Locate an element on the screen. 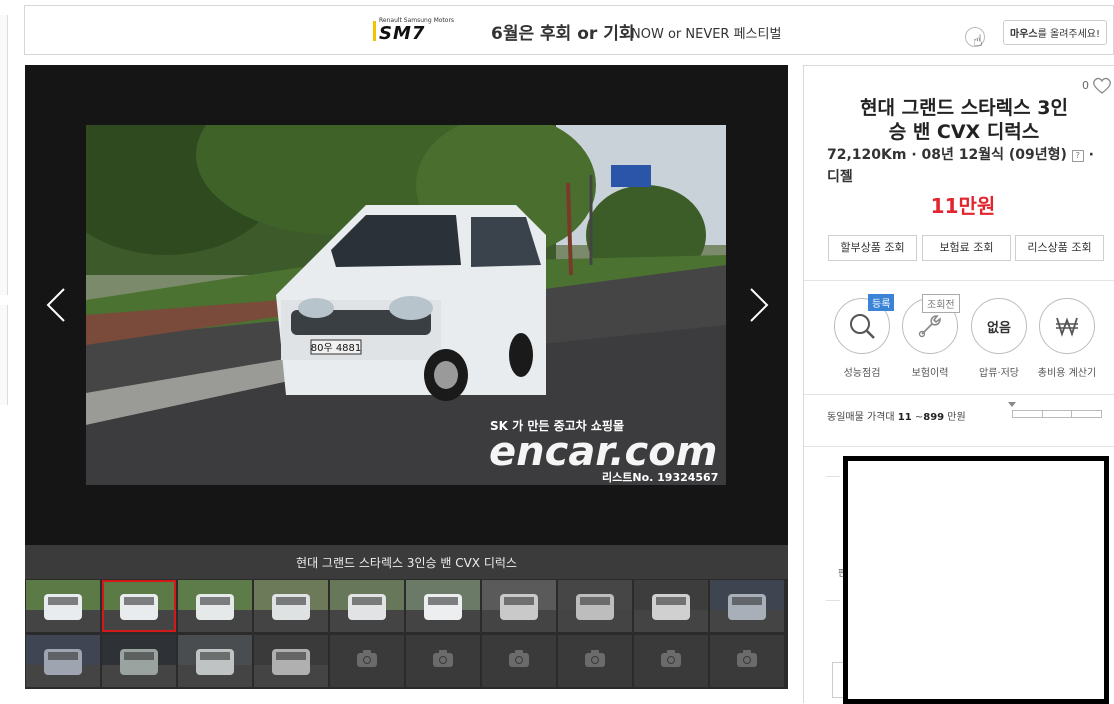 The height and width of the screenshot is (704, 1114). range-max: 899 is located at coordinates (934, 417).